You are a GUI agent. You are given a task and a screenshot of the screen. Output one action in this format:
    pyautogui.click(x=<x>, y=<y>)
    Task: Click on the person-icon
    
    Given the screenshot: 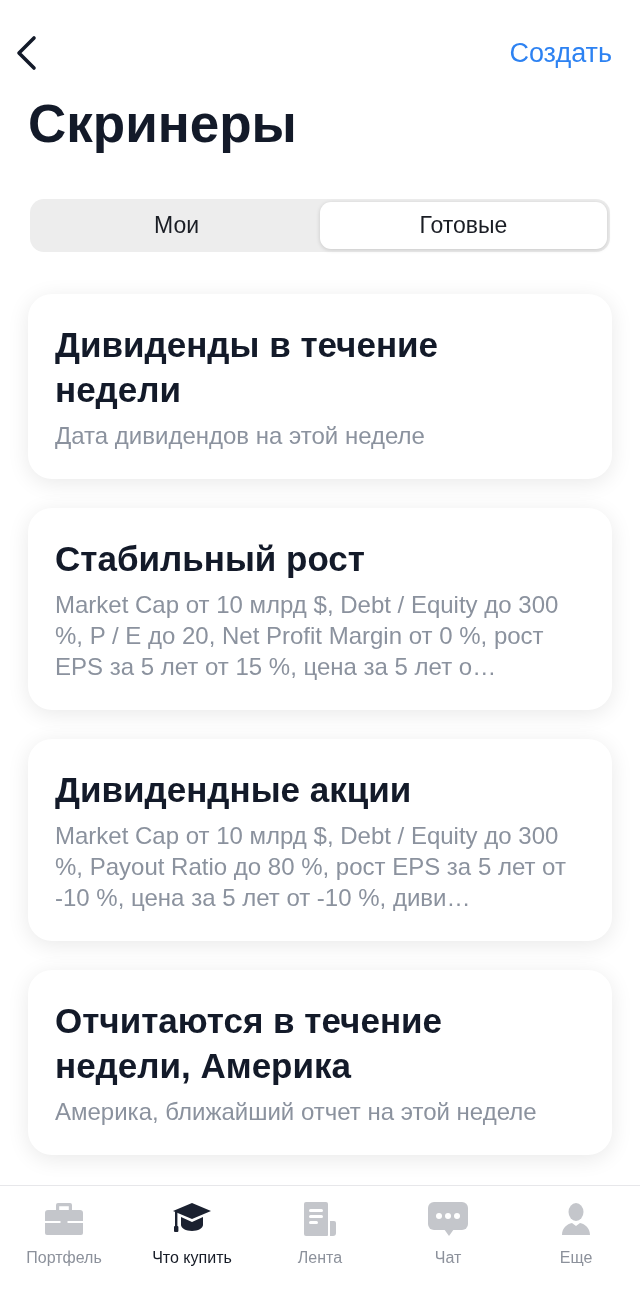 What is the action you would take?
    pyautogui.click(x=576, y=1219)
    